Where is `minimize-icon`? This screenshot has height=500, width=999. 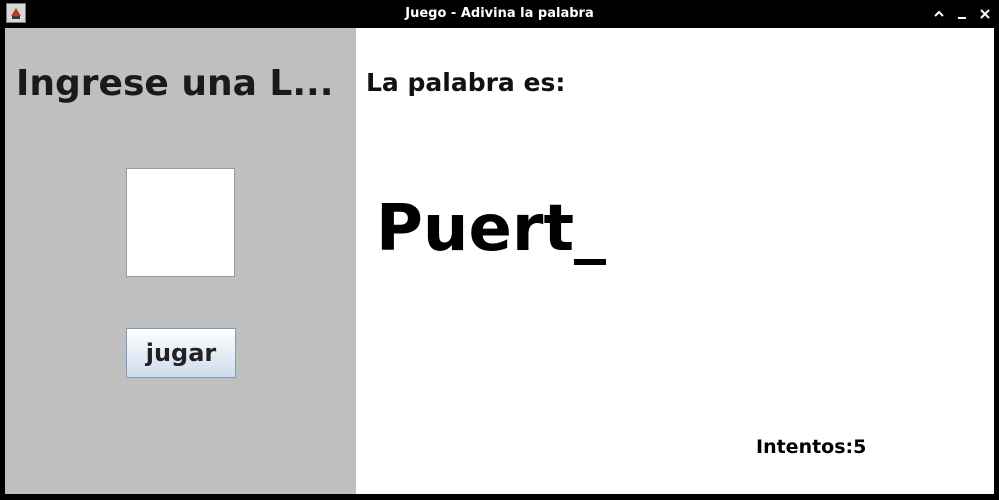 minimize-icon is located at coordinates (962, 14).